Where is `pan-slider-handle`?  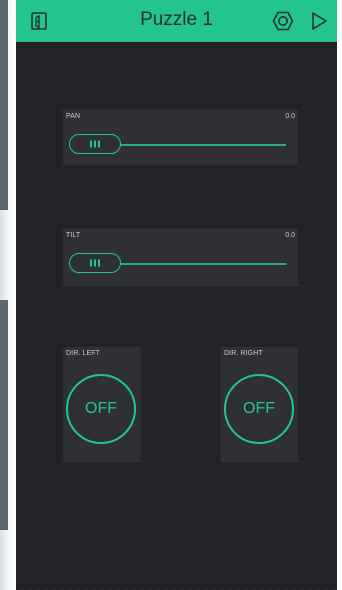
pan-slider-handle is located at coordinates (95, 144).